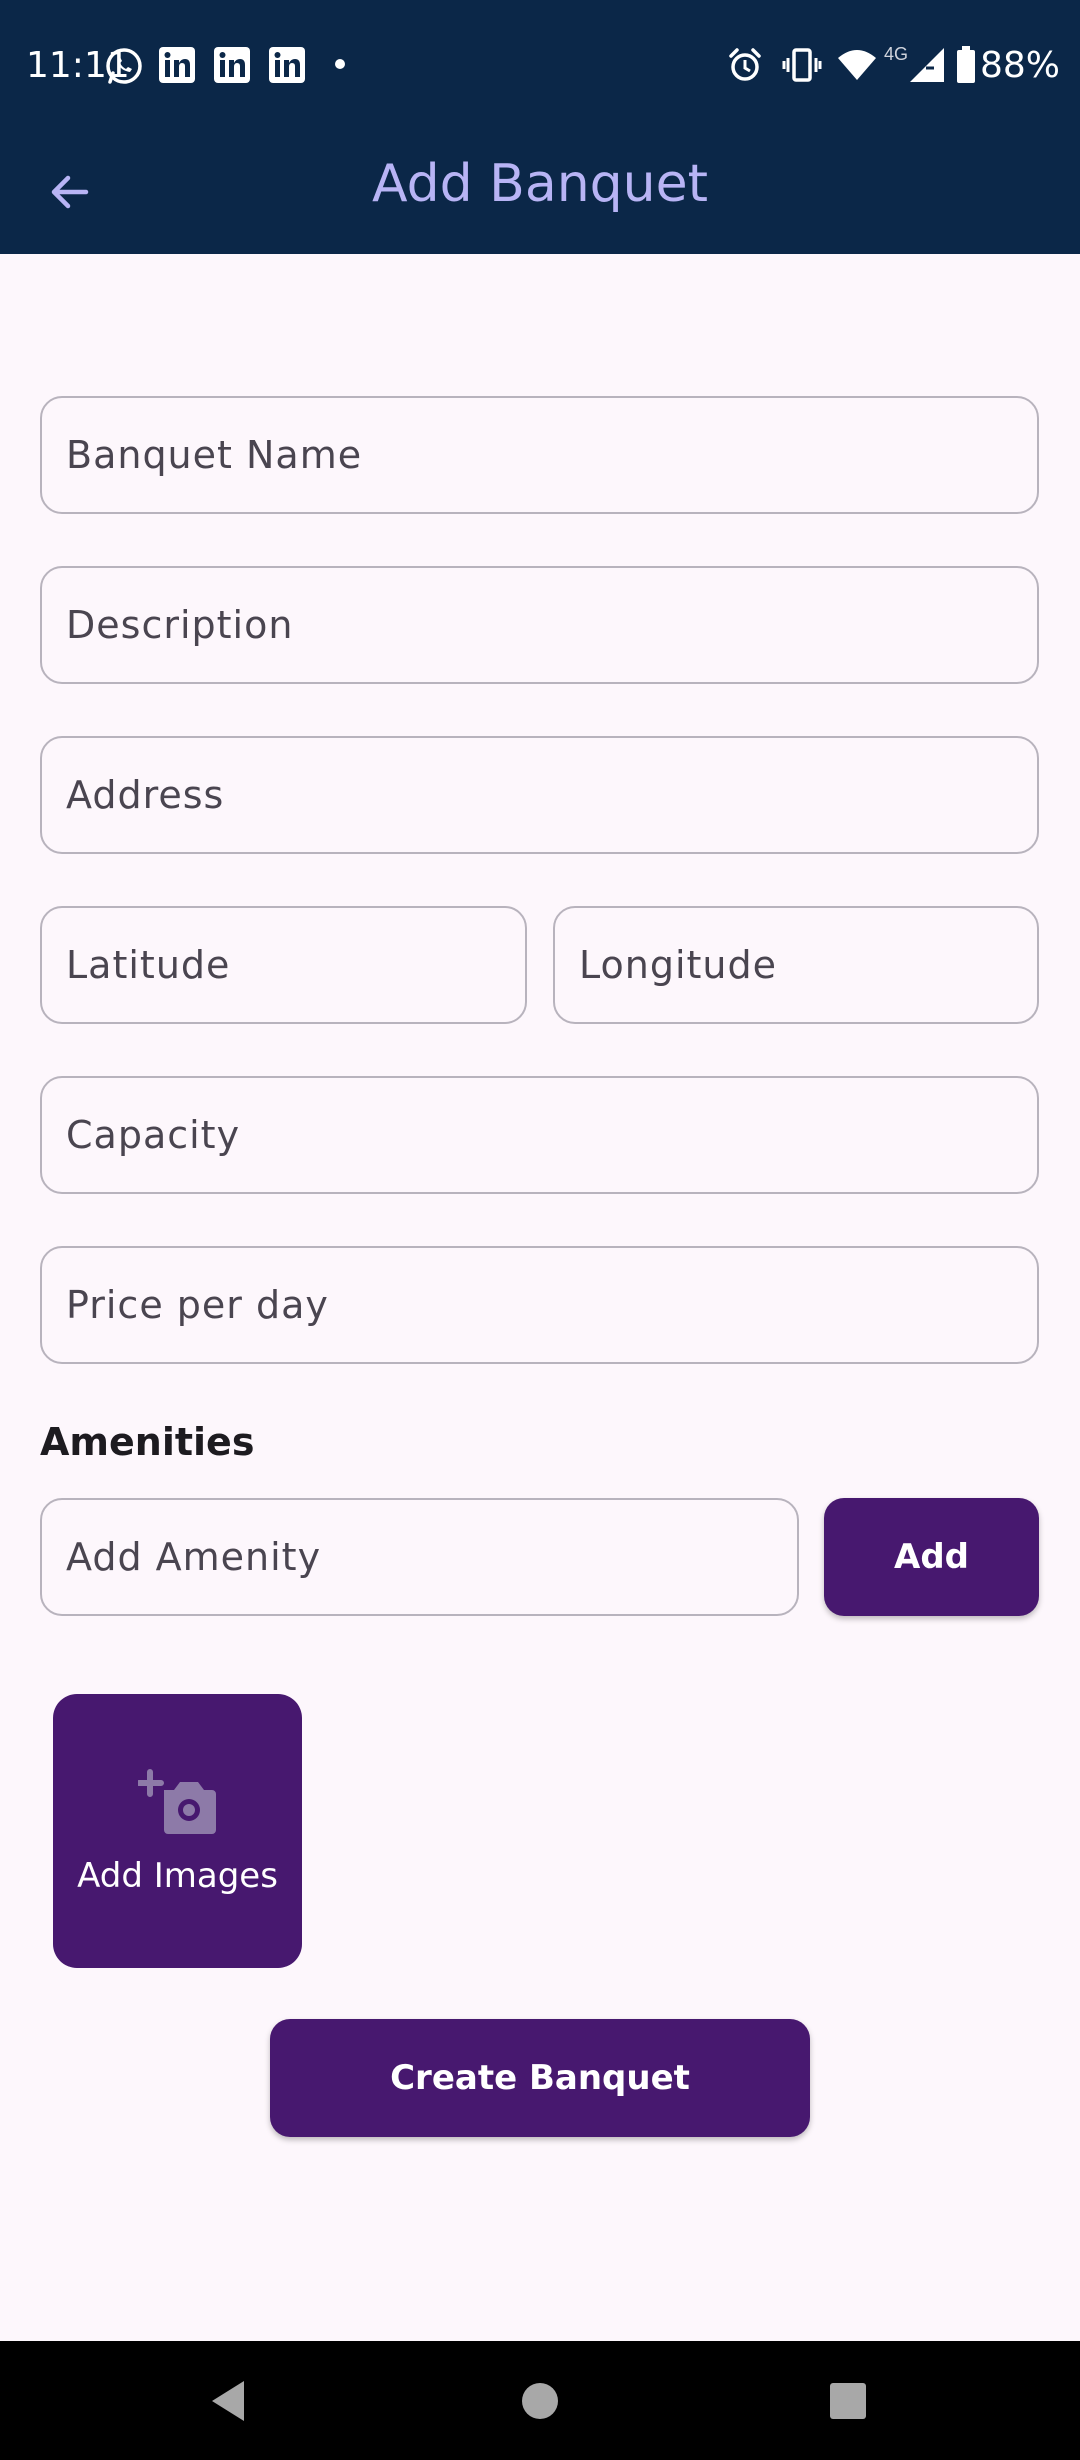 This screenshot has width=1080, height=2460. What do you see at coordinates (540, 184) in the screenshot?
I see `page-title: Add Banquet` at bounding box center [540, 184].